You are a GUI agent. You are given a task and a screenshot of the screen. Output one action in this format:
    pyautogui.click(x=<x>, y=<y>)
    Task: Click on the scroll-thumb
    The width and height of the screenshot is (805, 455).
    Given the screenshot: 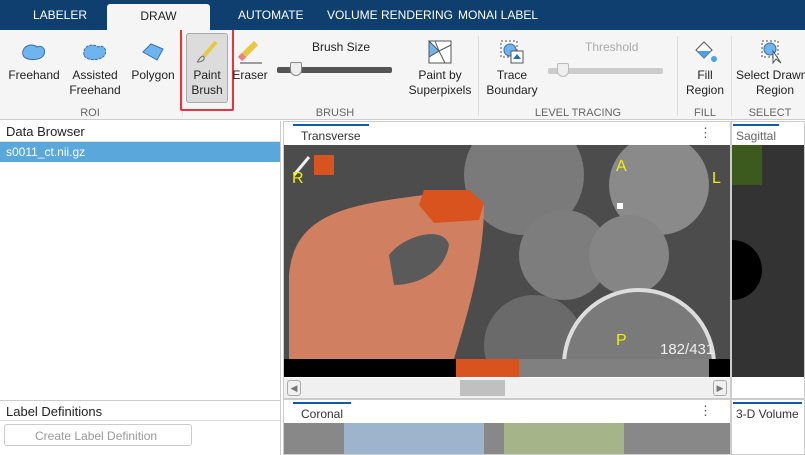 What is the action you would take?
    pyautogui.click(x=482, y=388)
    